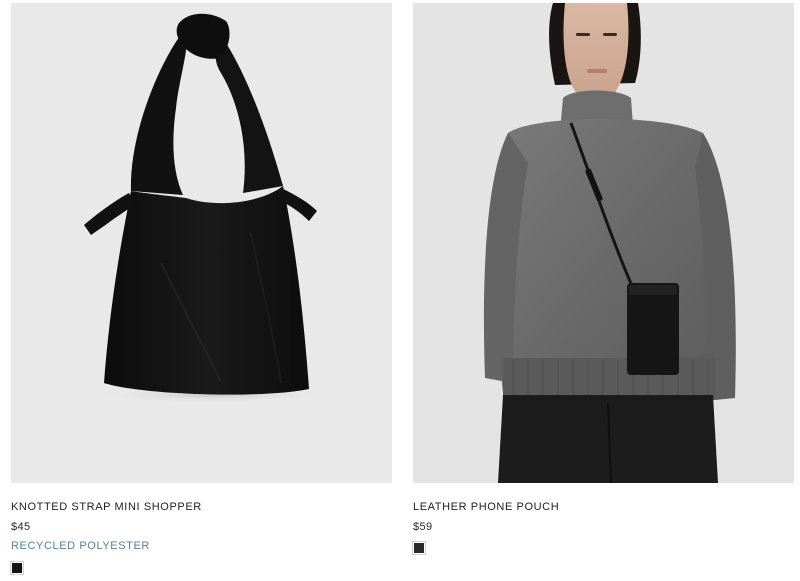  What do you see at coordinates (423, 527) in the screenshot?
I see `product-price: $59` at bounding box center [423, 527].